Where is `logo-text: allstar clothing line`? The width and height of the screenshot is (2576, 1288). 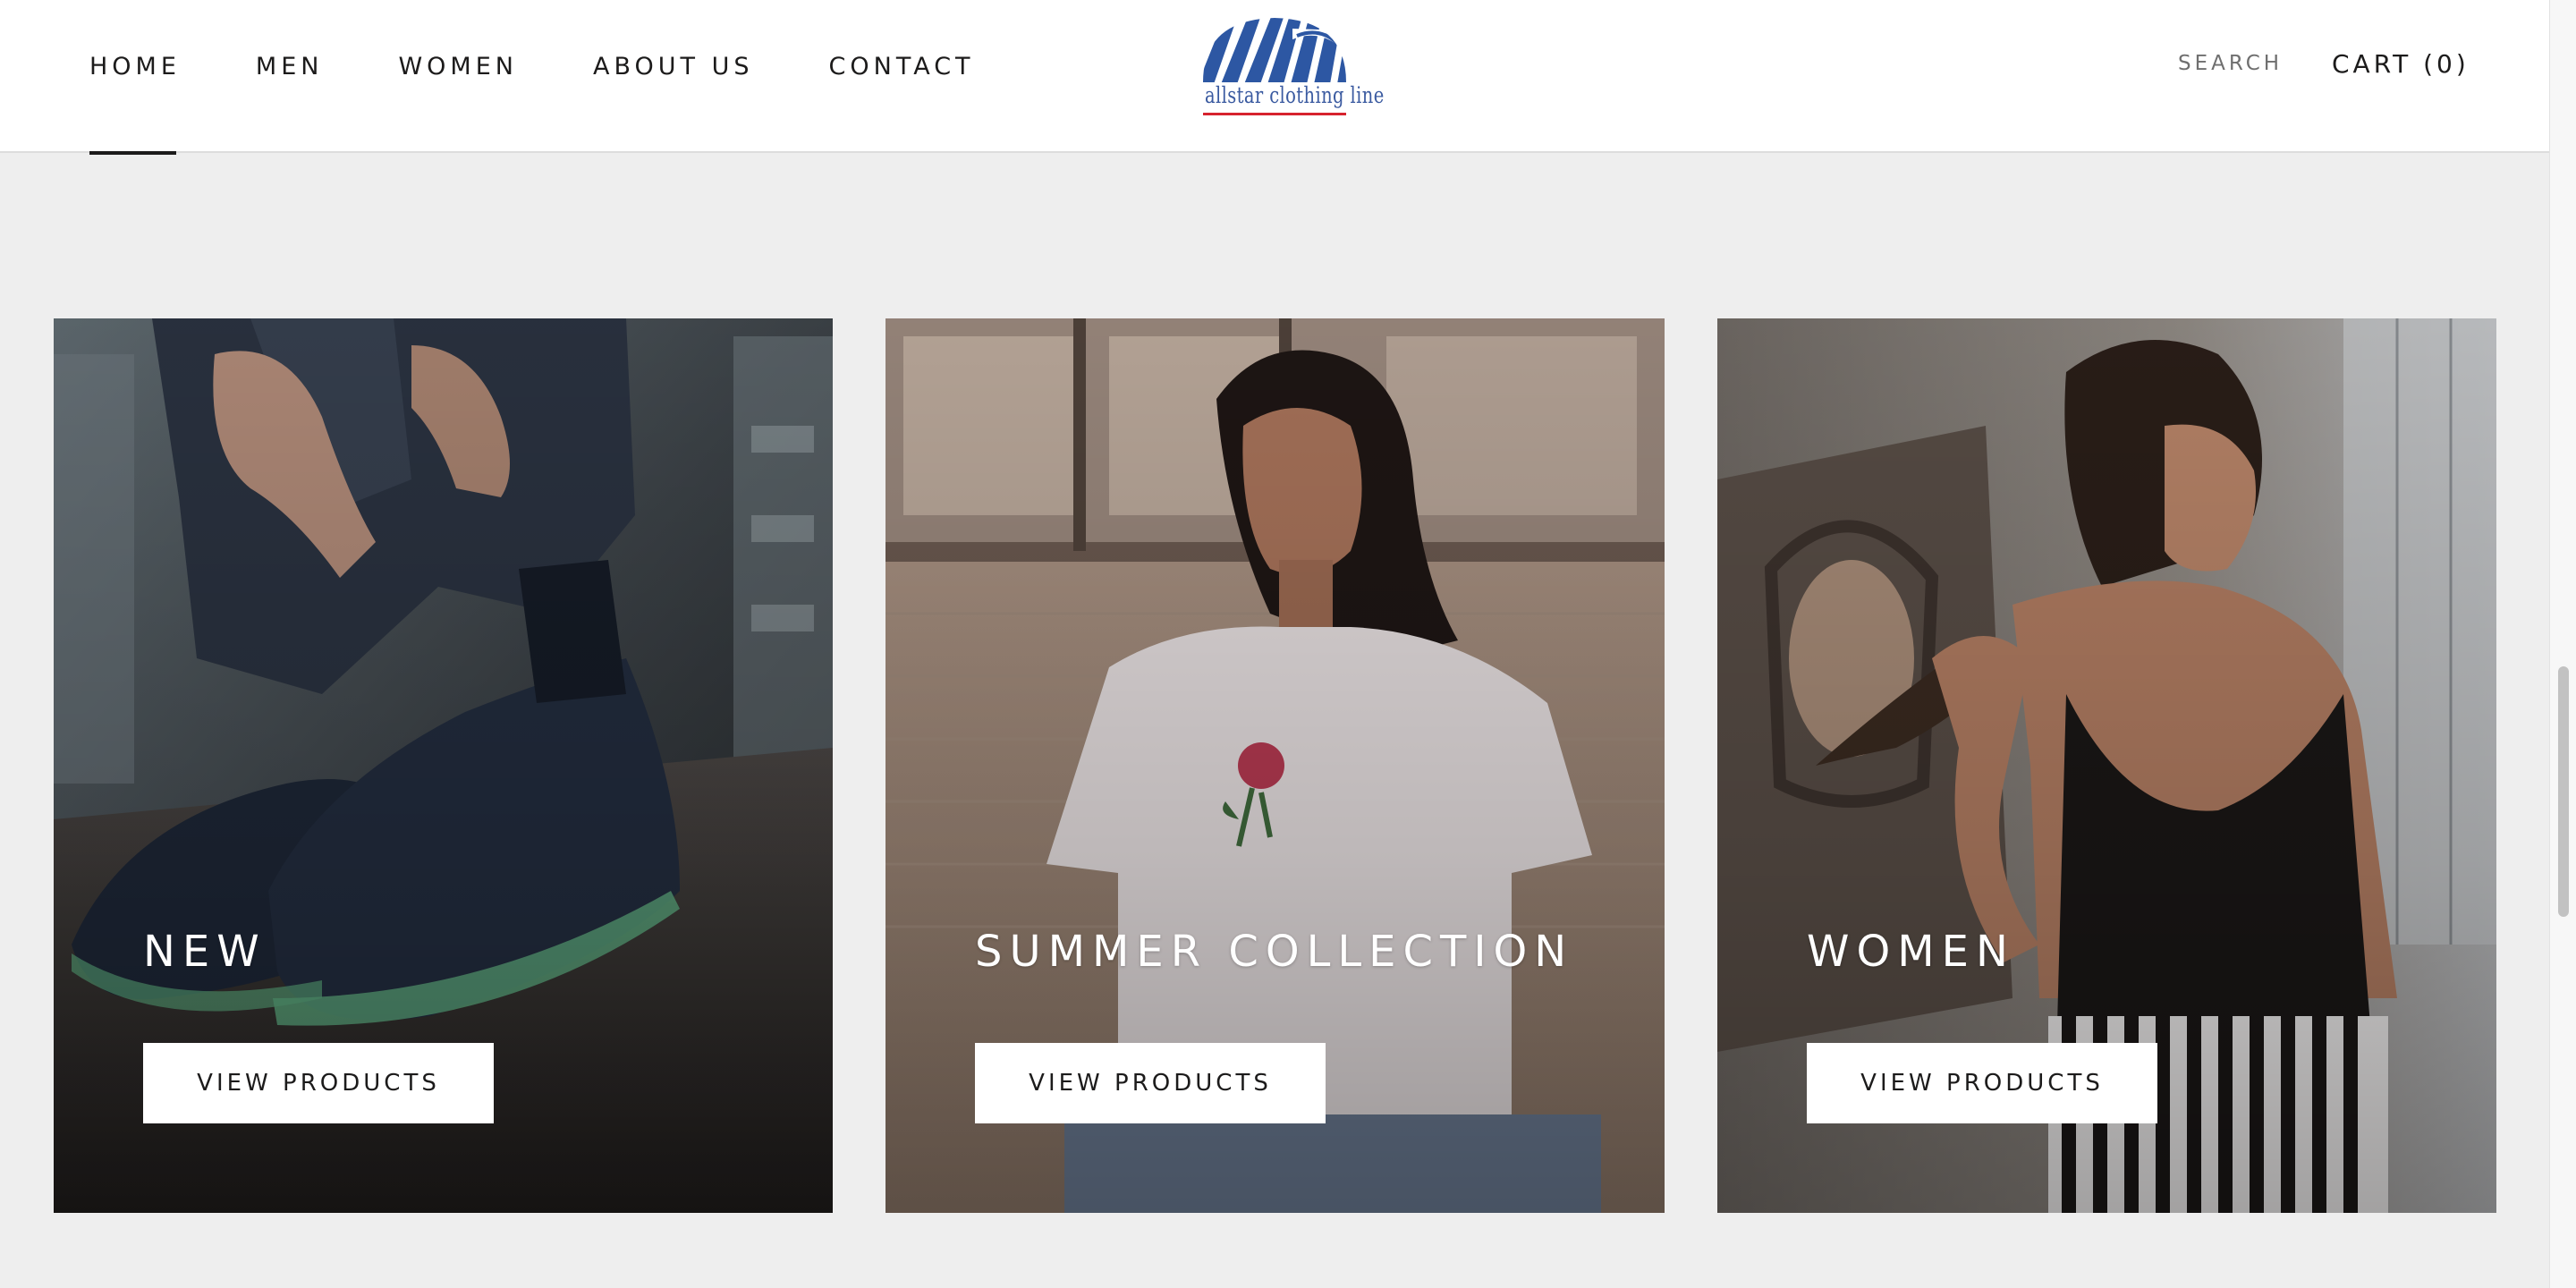
logo-text: allstar clothing line is located at coordinates (1295, 95).